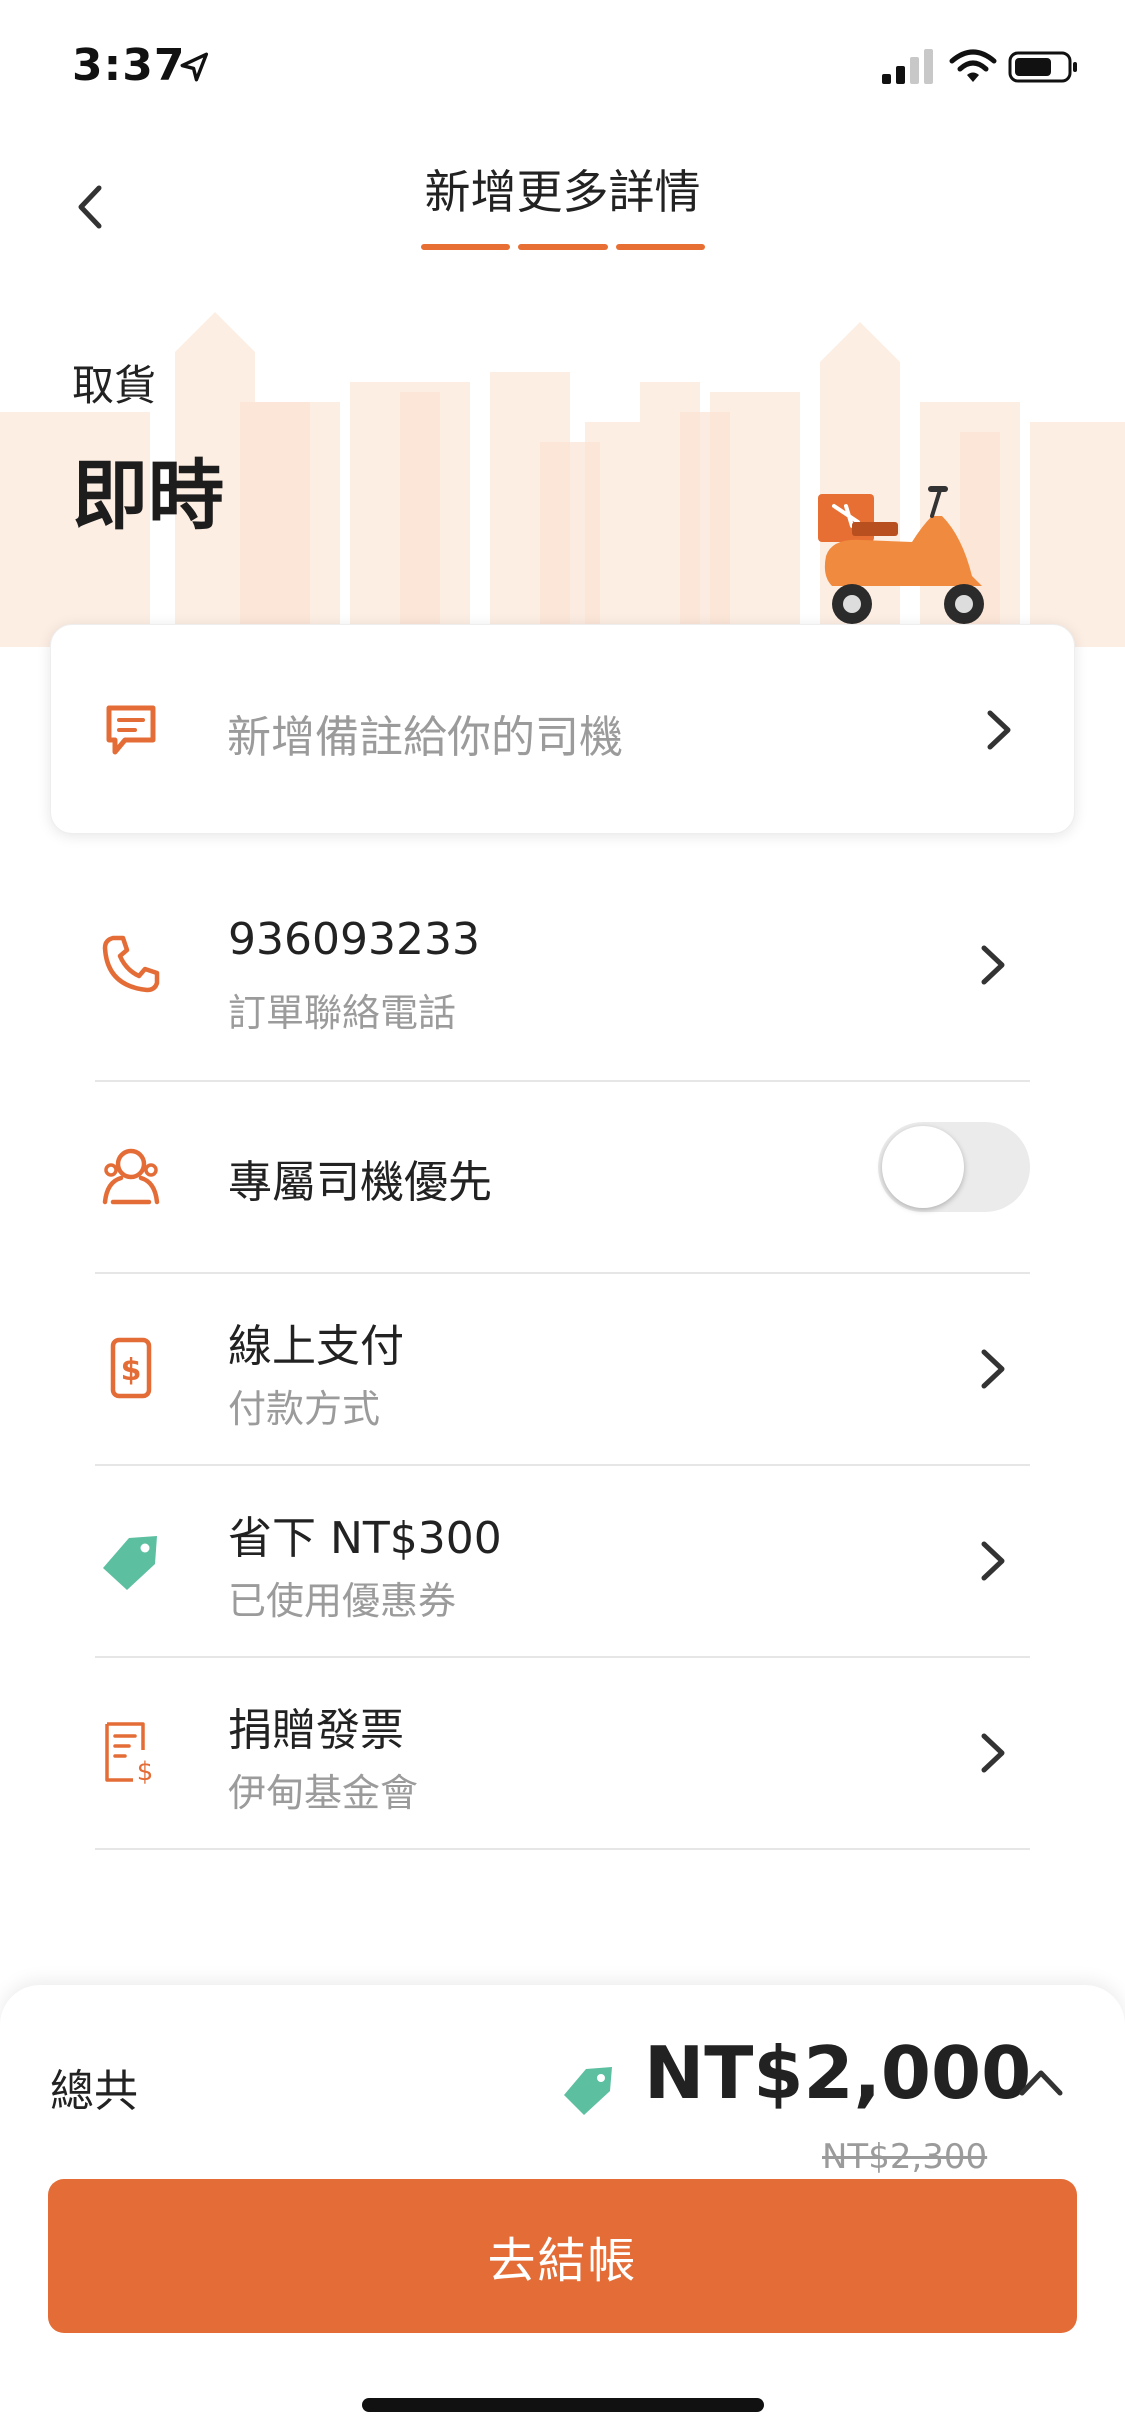 The image size is (1125, 2436). I want to click on coupon-row: 省下 NT$300 已使用優惠券, so click(562, 1562).